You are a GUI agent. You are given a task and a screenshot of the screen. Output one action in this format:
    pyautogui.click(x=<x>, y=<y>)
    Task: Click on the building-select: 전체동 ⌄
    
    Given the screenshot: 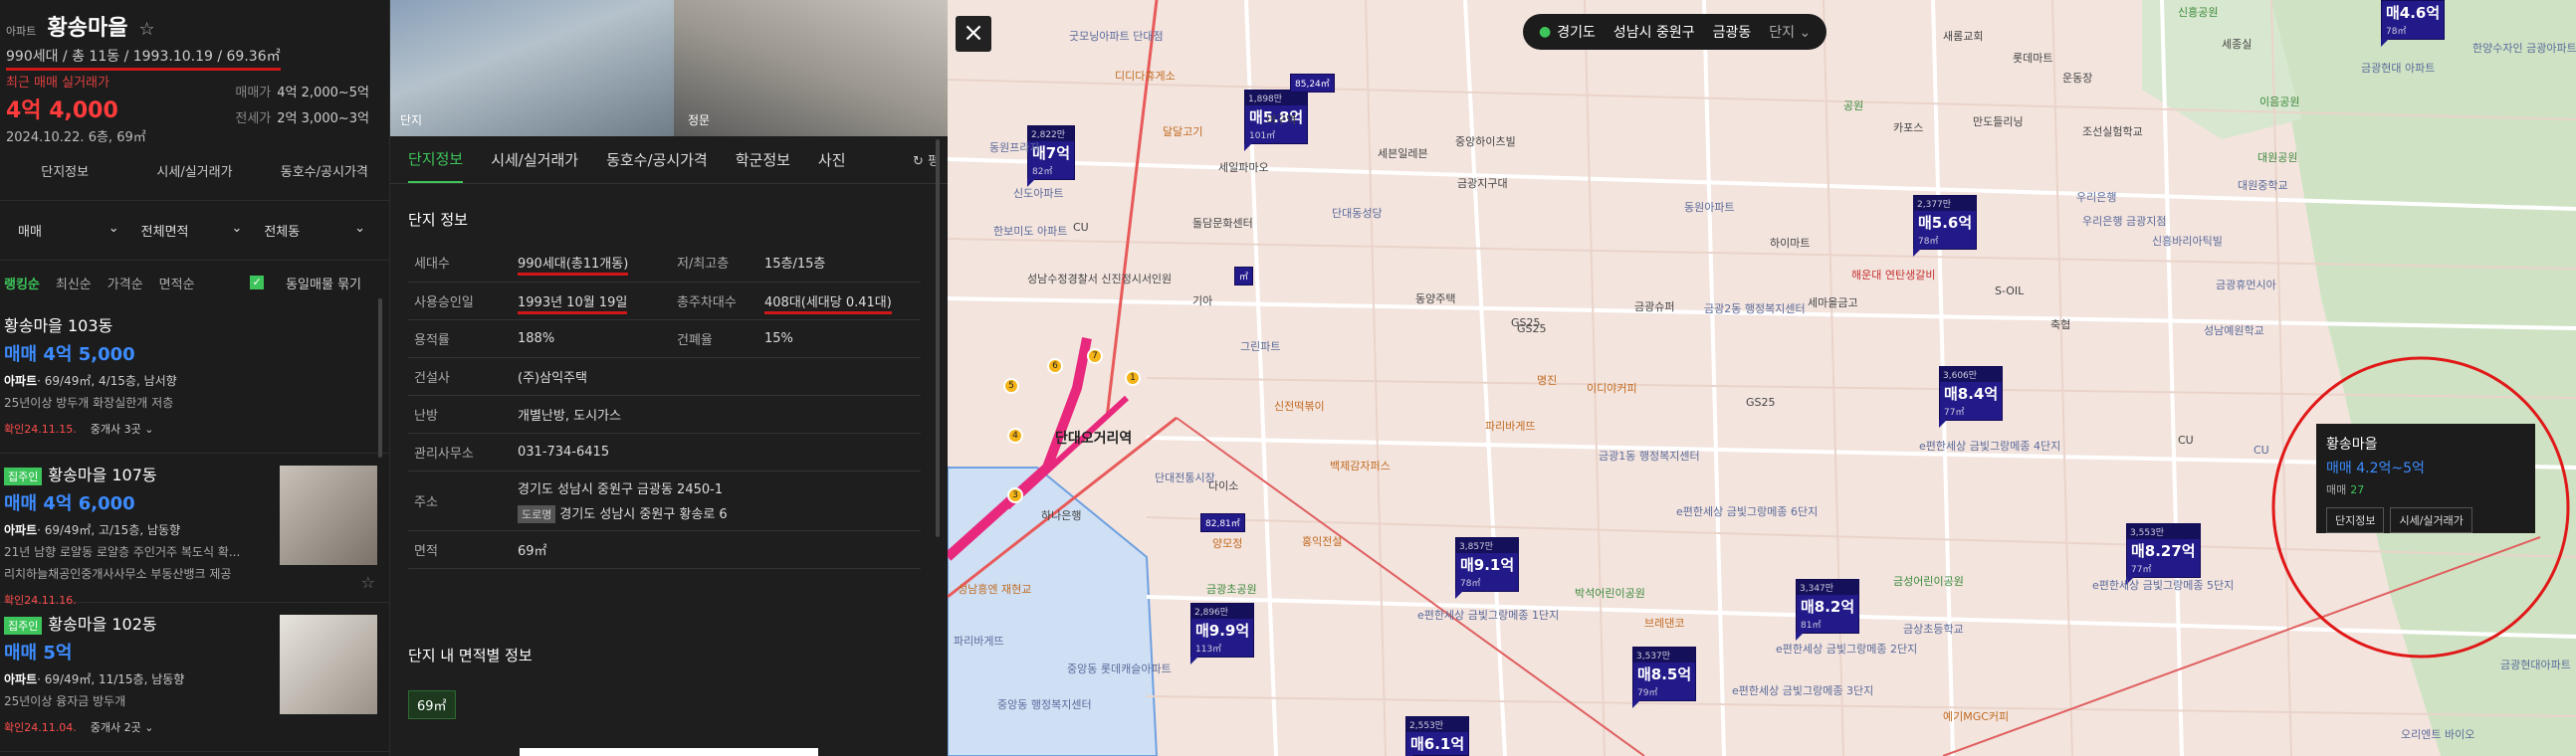 What is the action you would take?
    pyautogui.click(x=317, y=230)
    